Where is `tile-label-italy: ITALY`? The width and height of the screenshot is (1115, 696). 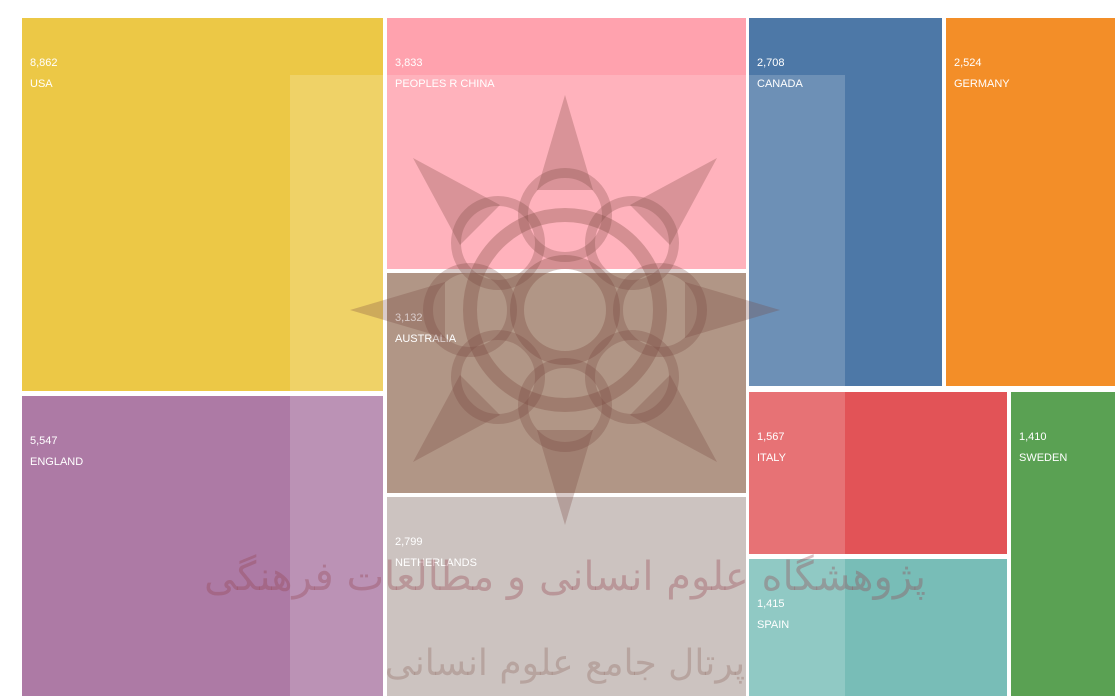
tile-label-italy: ITALY is located at coordinates (772, 458).